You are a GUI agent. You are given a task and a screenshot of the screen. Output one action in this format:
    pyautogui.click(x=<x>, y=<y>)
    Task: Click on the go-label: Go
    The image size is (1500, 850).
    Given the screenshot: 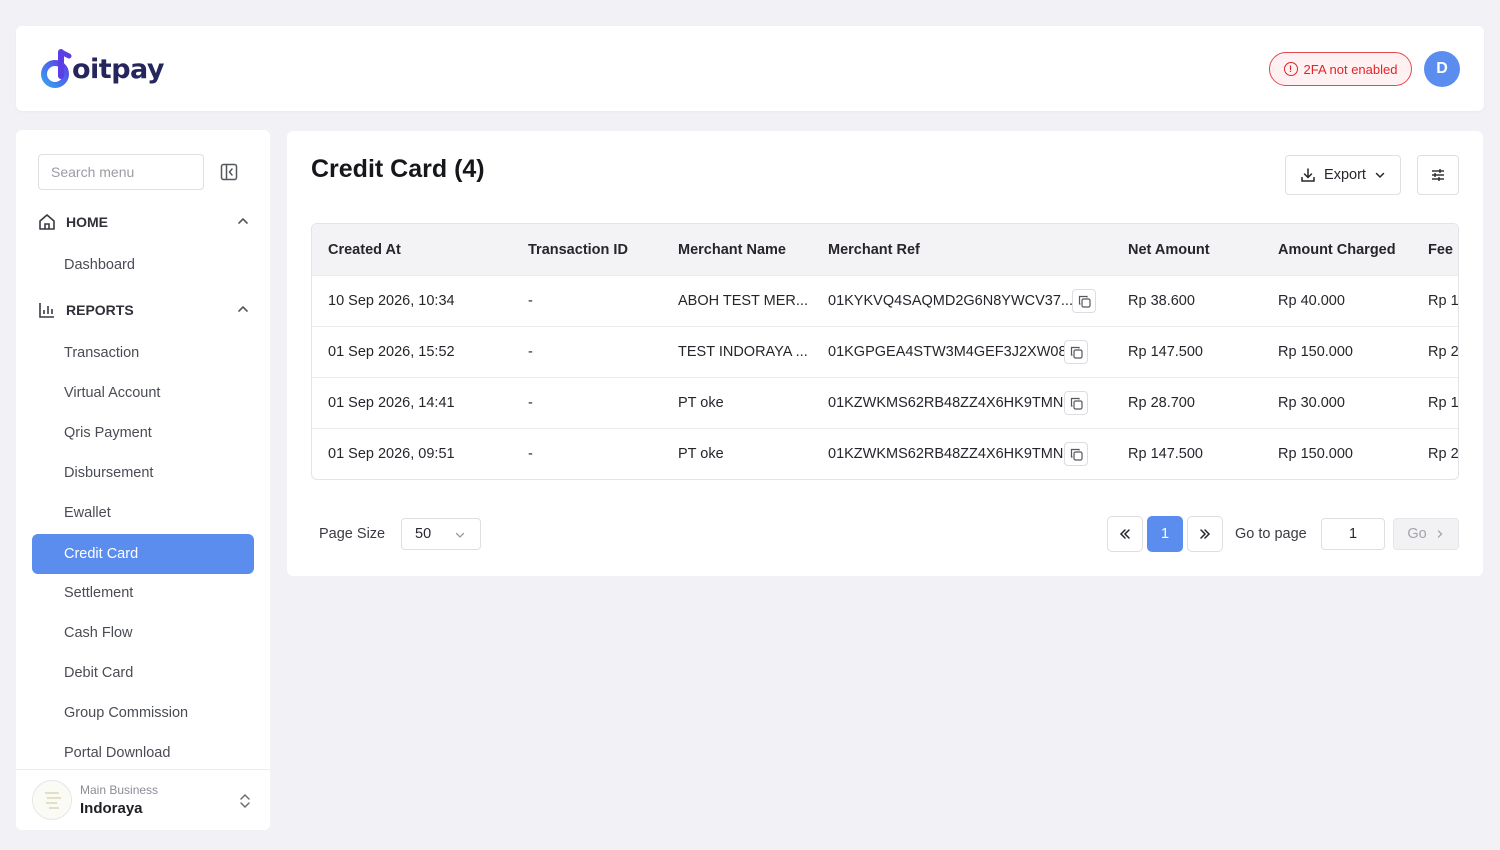 What is the action you would take?
    pyautogui.click(x=1417, y=534)
    